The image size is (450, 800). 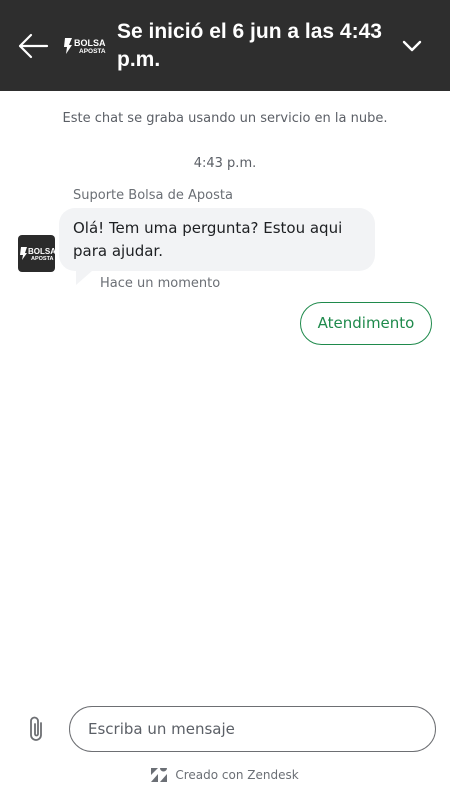 I want to click on chat-title: Se inició el 6 jun a las 4:43 p.m., so click(x=249, y=45).